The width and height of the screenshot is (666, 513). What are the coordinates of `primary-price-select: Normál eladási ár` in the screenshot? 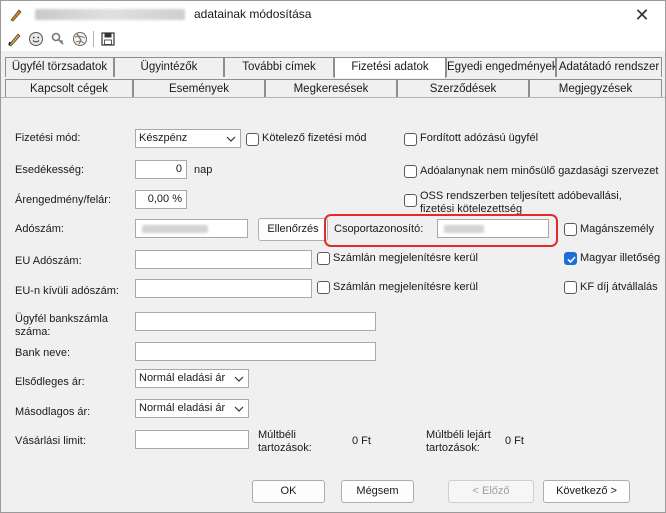 It's located at (192, 378).